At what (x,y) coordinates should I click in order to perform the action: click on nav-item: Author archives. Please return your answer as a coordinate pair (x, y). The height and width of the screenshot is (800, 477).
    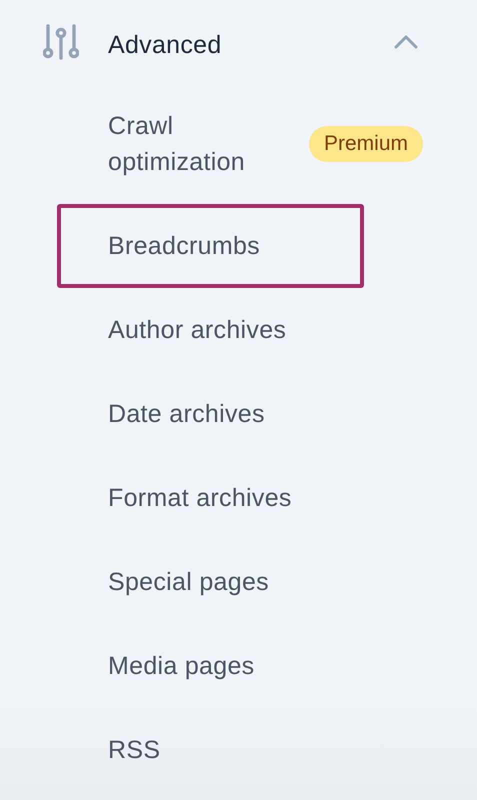
    Looking at the image, I should click on (210, 330).